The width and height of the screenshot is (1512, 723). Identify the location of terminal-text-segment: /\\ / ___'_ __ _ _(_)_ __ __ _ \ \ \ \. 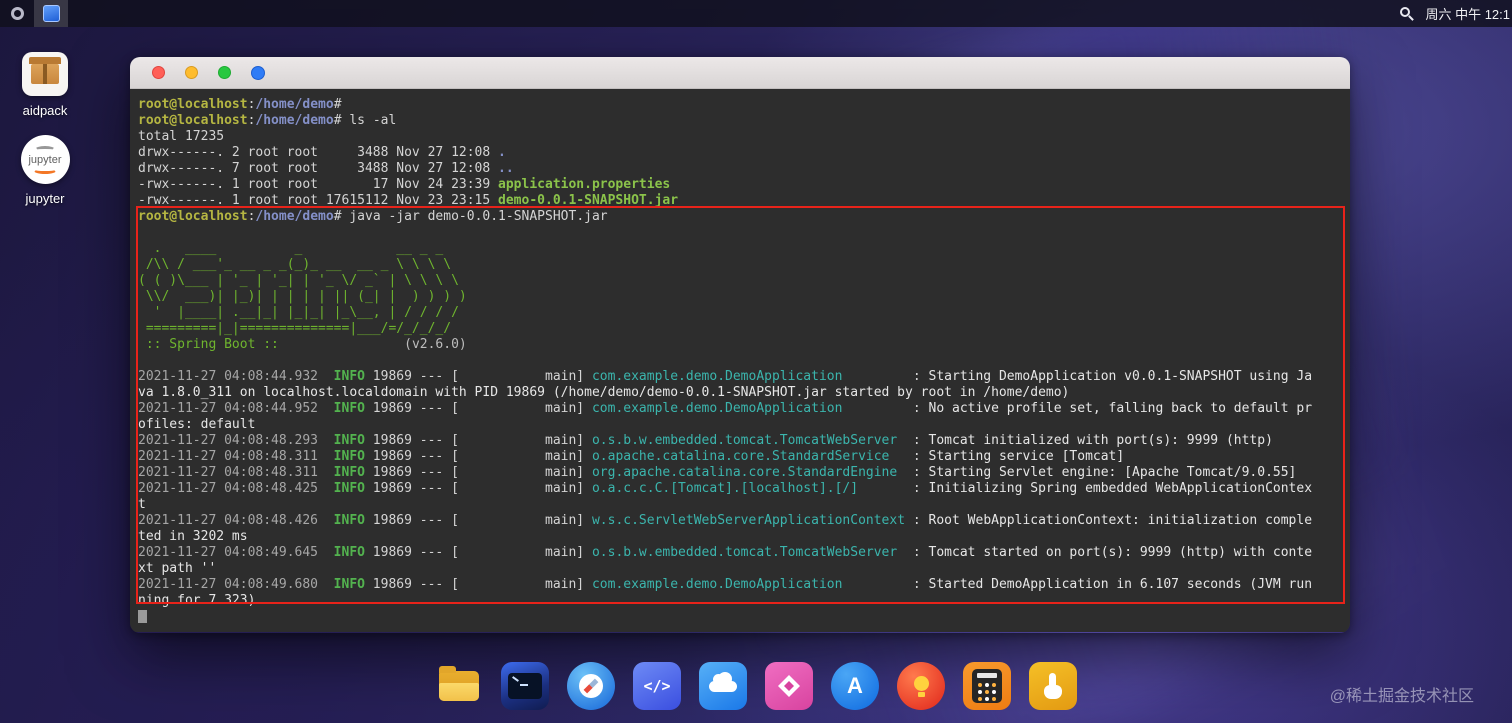
(295, 264).